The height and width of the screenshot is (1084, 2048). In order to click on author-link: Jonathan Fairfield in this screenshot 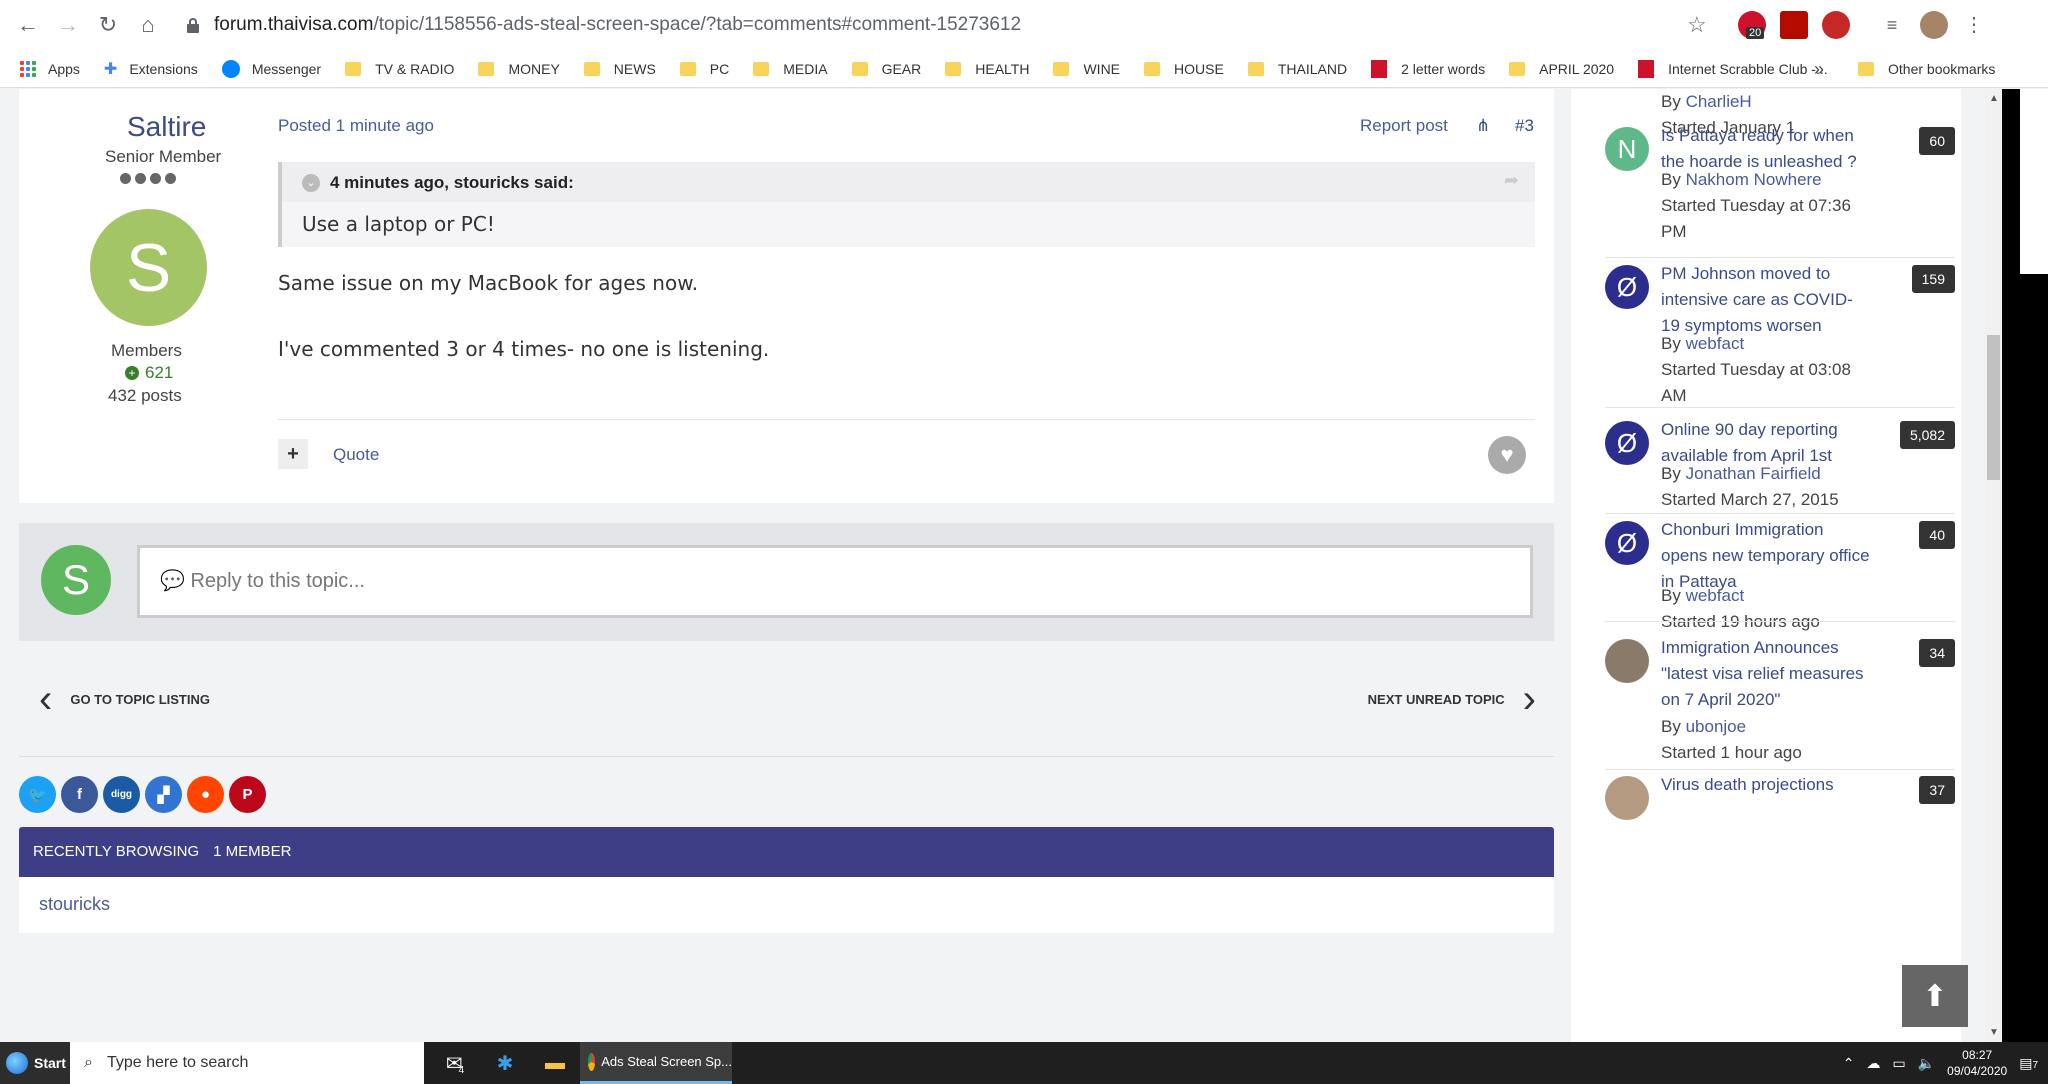, I will do `click(1753, 473)`.